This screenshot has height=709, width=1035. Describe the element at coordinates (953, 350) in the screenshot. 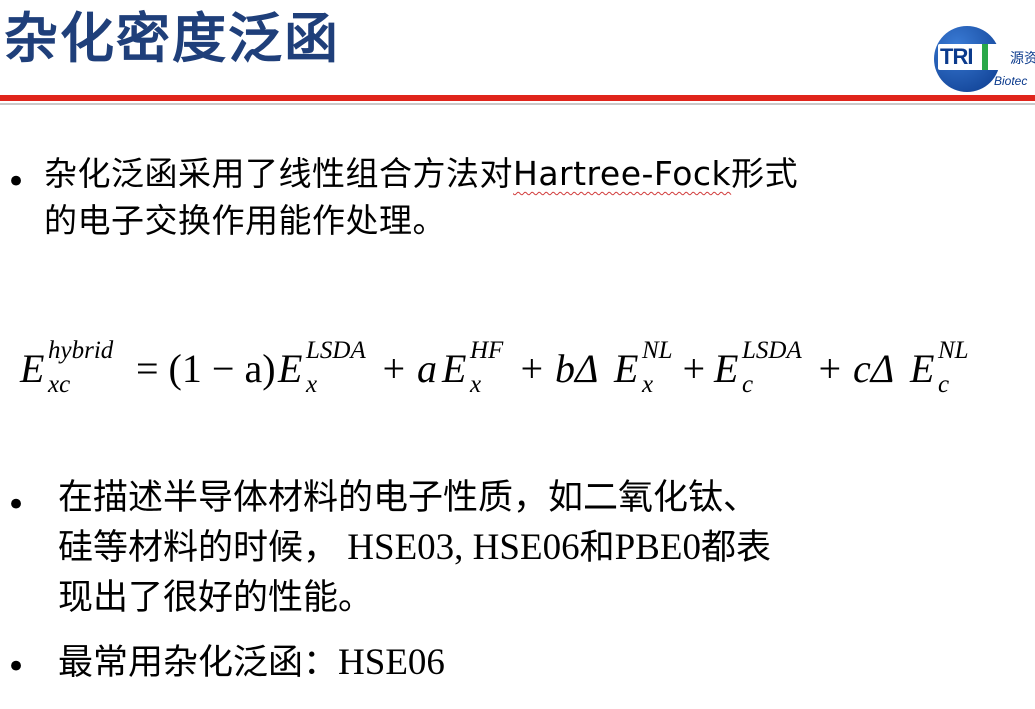

I see `term5-sup: NL` at that location.